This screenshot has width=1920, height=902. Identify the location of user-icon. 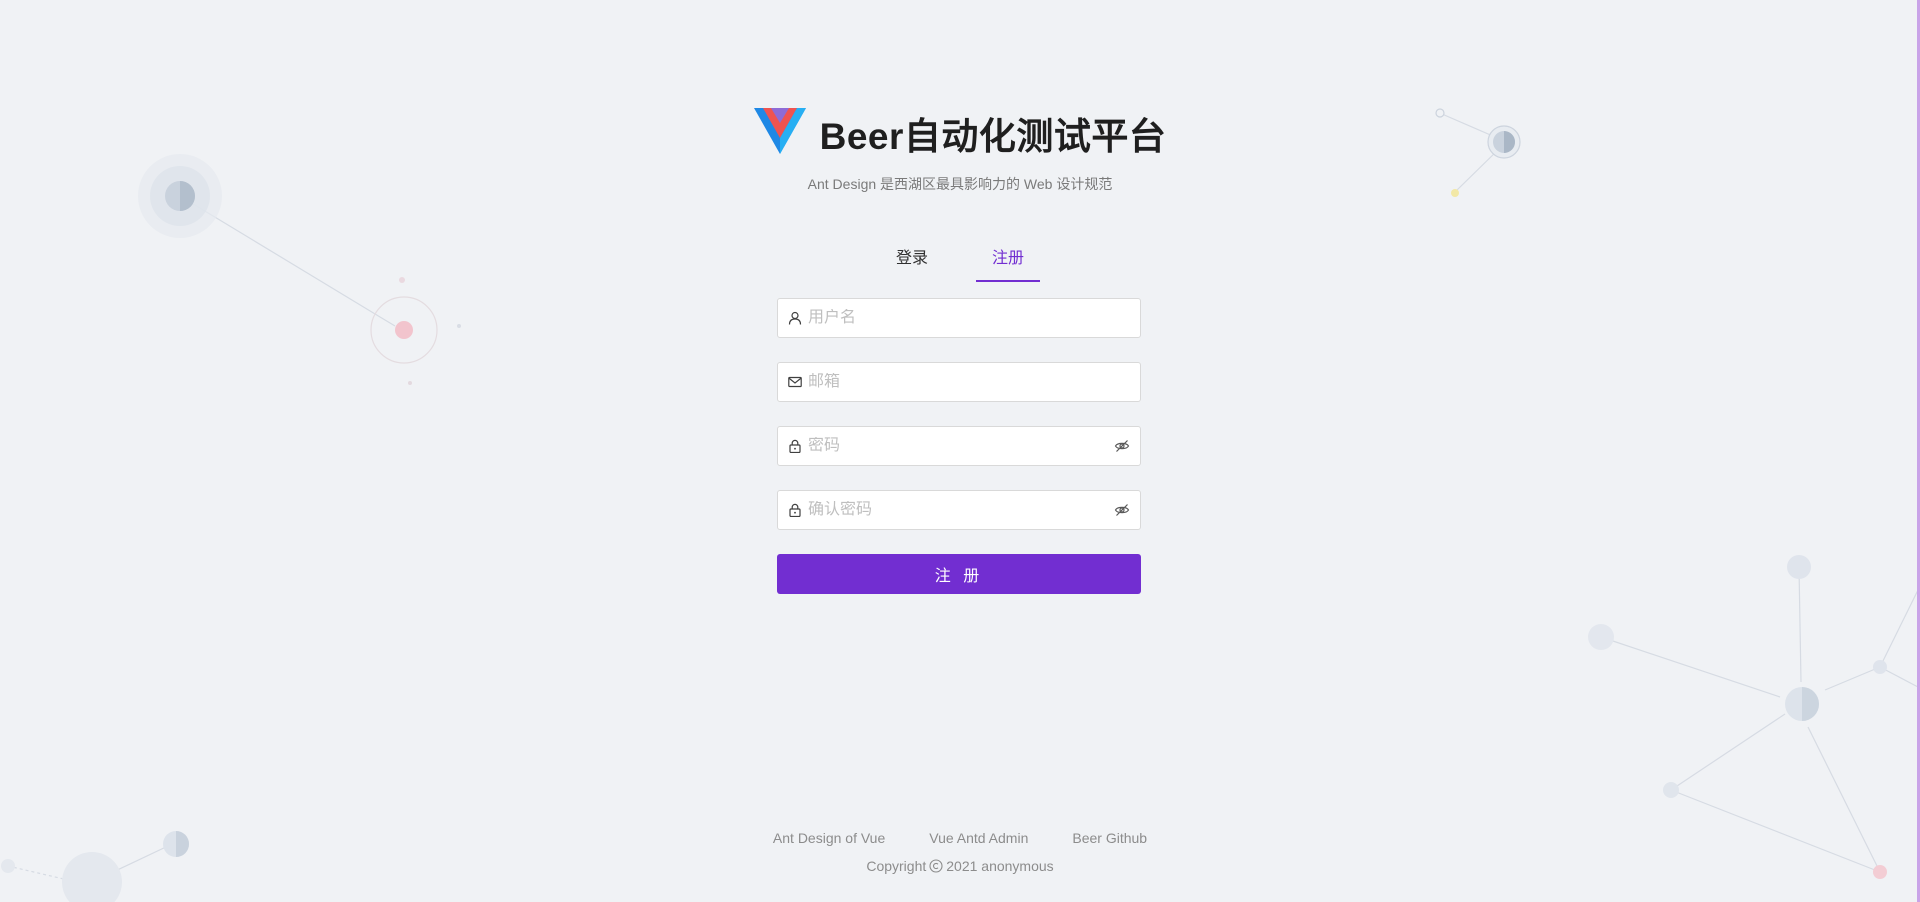
(795, 318).